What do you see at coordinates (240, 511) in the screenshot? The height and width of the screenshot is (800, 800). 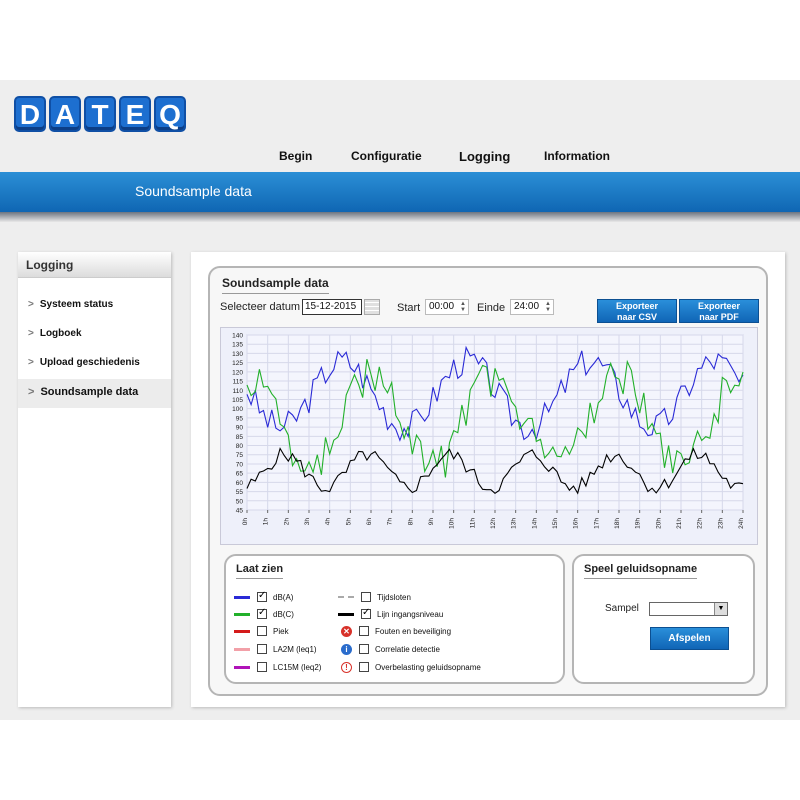 I see `y-tick-label: 45` at bounding box center [240, 511].